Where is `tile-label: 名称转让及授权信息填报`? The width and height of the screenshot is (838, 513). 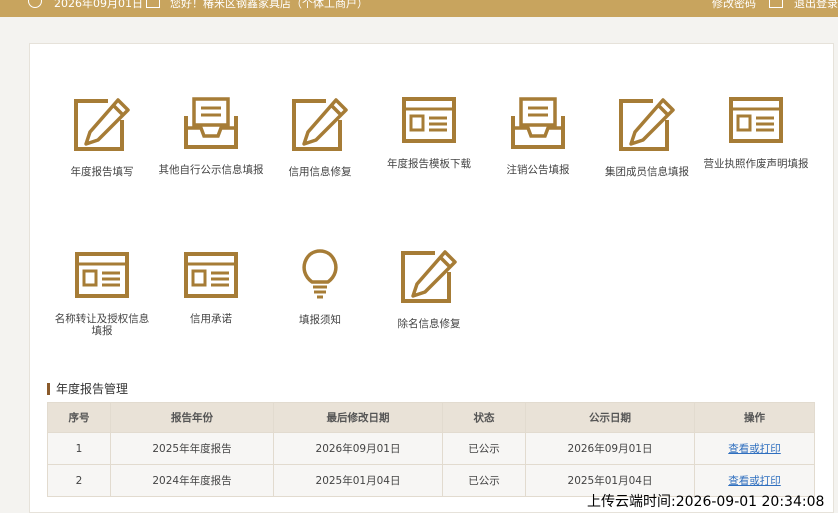
tile-label: 名称转让及授权信息填报 is located at coordinates (102, 325).